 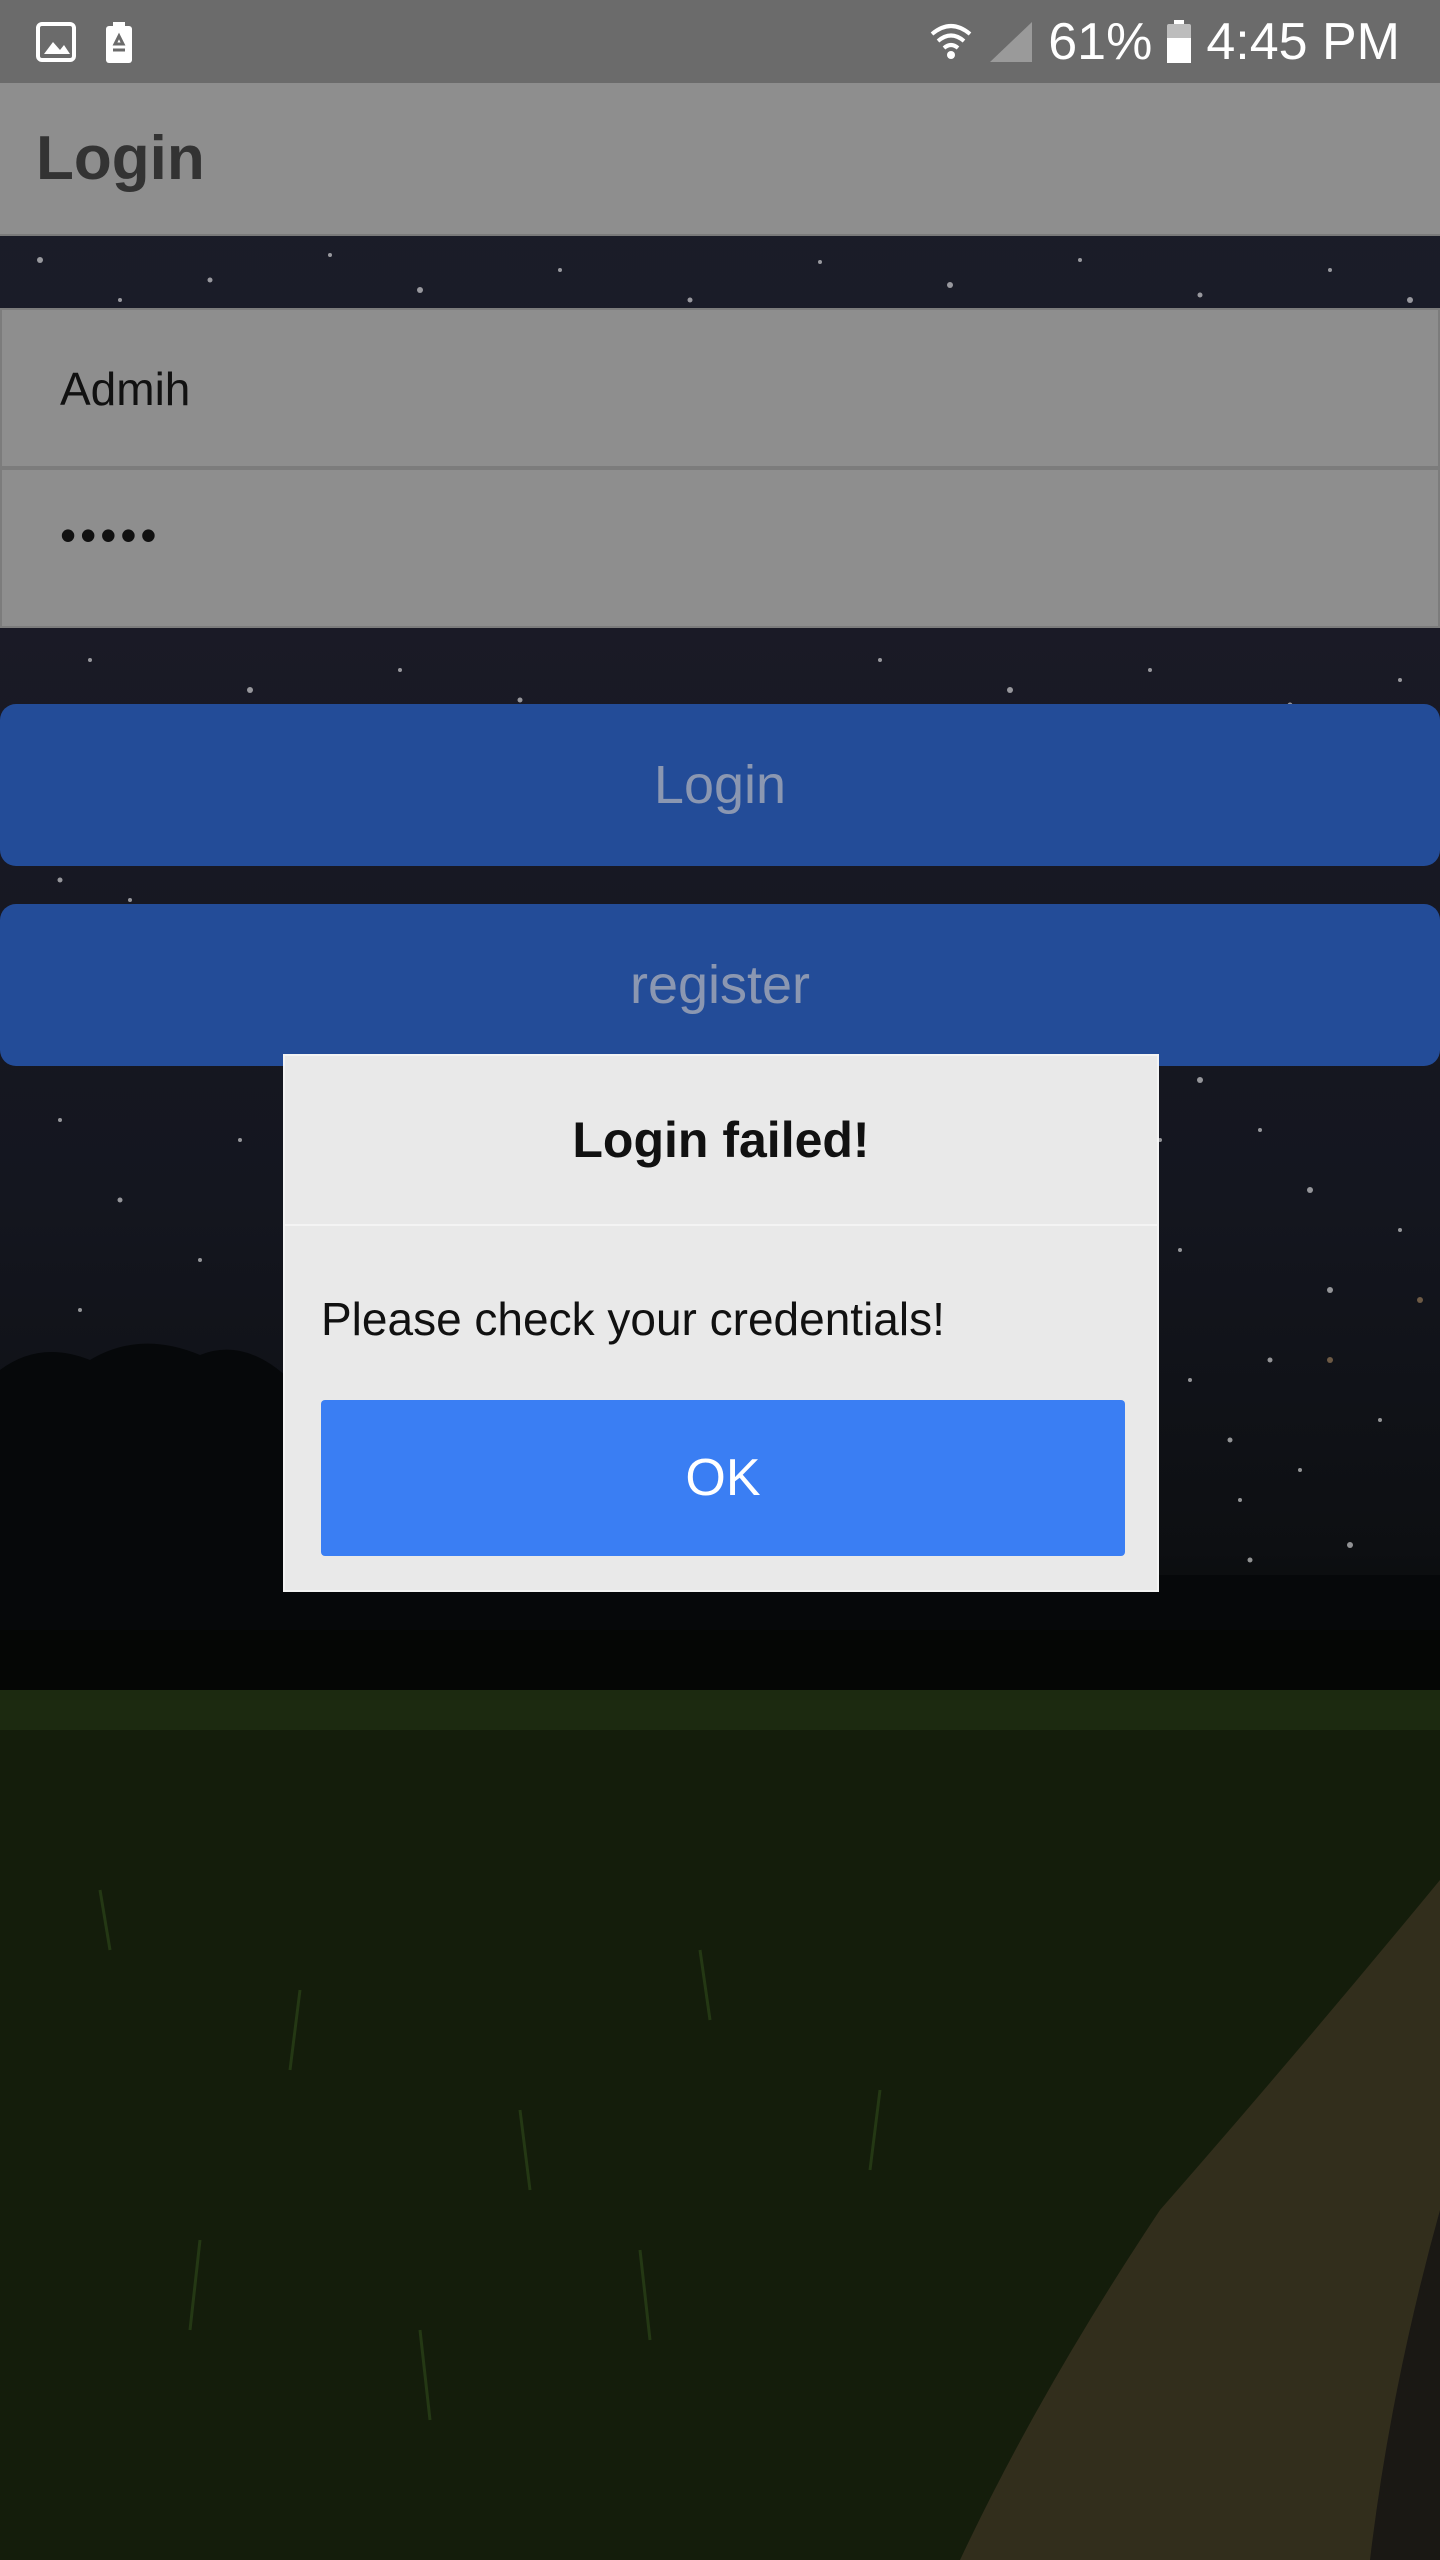 What do you see at coordinates (720, 159) in the screenshot?
I see `app-bar: Login` at bounding box center [720, 159].